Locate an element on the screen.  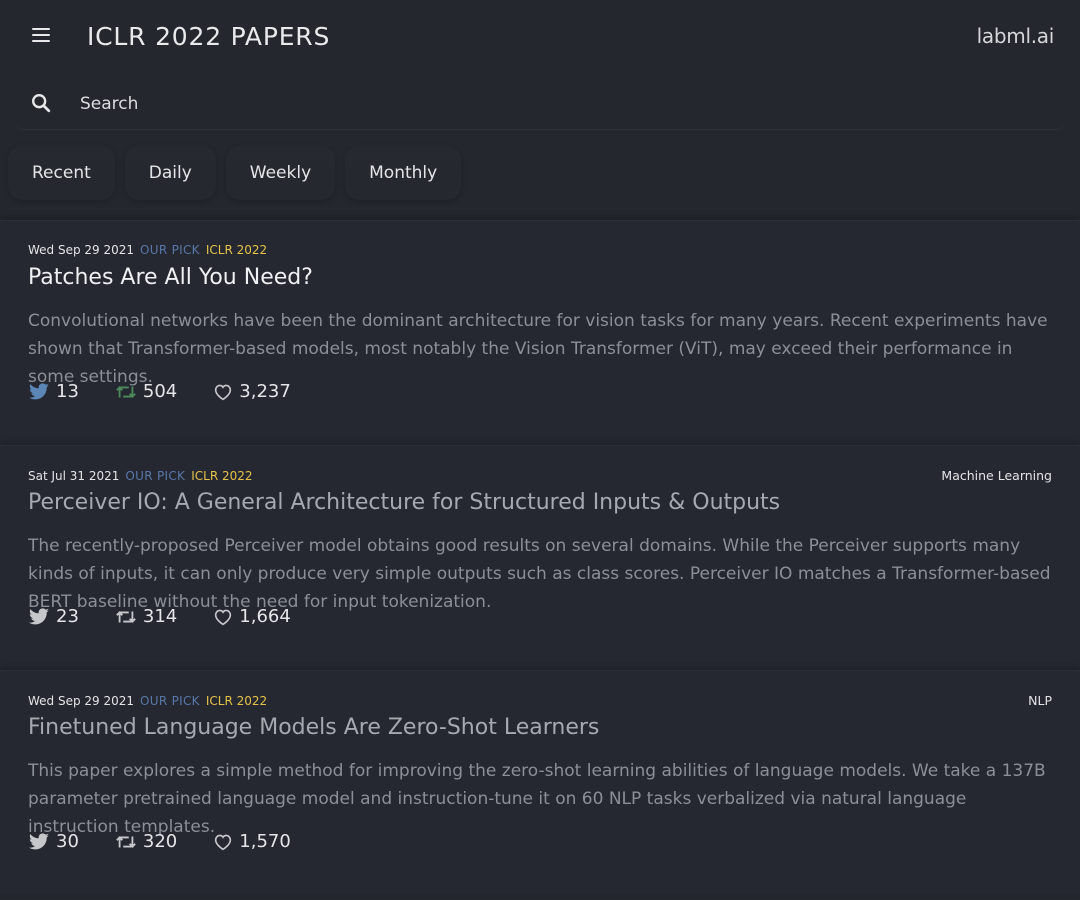
retweet-count: 320 is located at coordinates (146, 841).